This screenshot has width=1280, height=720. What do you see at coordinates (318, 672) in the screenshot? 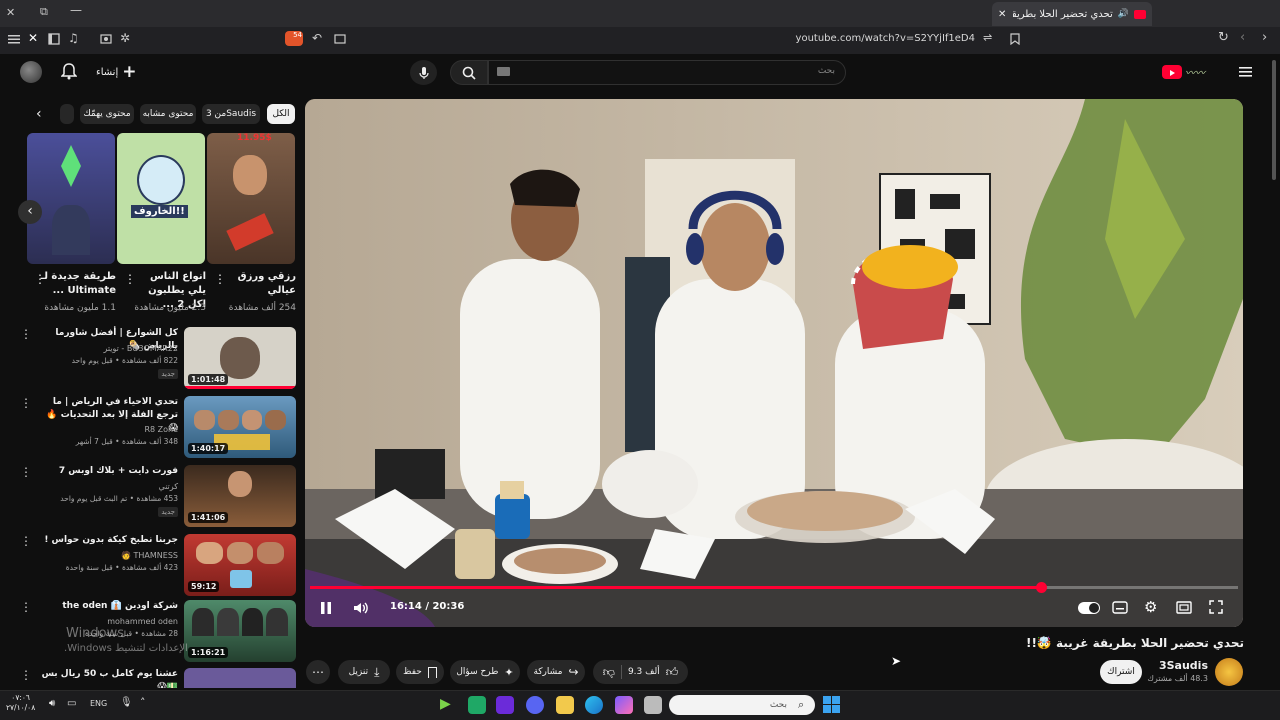
I see `more-actions-button: ⋯` at bounding box center [318, 672].